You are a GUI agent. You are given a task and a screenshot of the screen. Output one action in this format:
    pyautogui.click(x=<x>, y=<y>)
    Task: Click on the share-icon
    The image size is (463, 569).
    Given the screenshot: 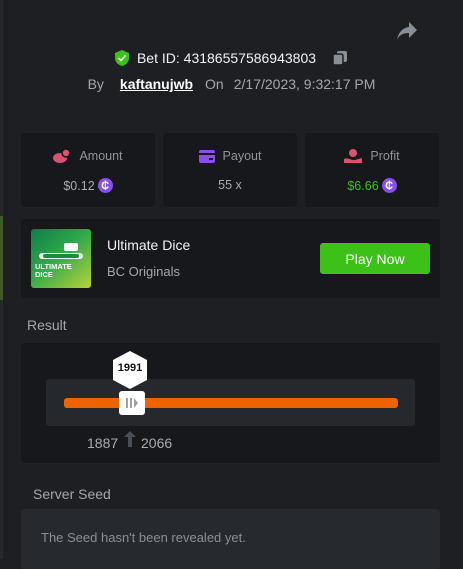 What is the action you would take?
    pyautogui.click(x=407, y=31)
    